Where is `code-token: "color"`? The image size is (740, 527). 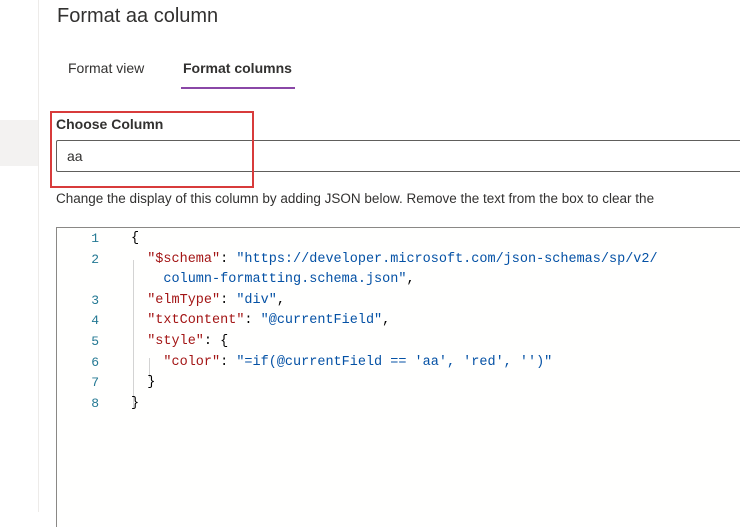 code-token: "color" is located at coordinates (176, 362).